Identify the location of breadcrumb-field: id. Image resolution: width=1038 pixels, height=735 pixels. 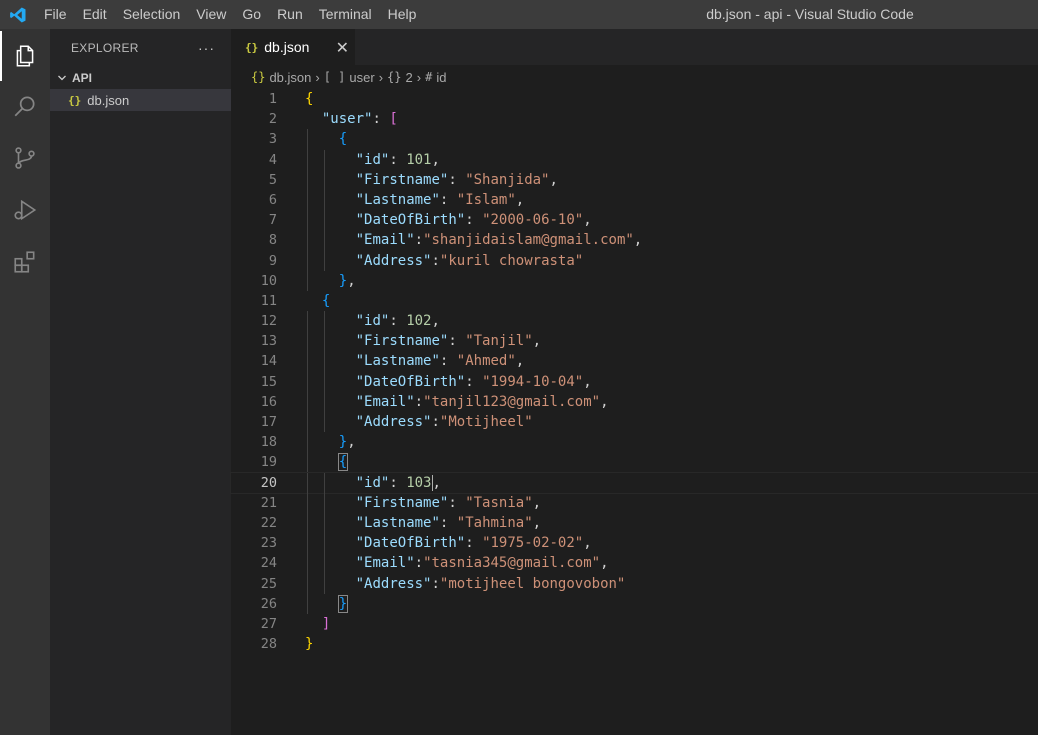
(441, 77).